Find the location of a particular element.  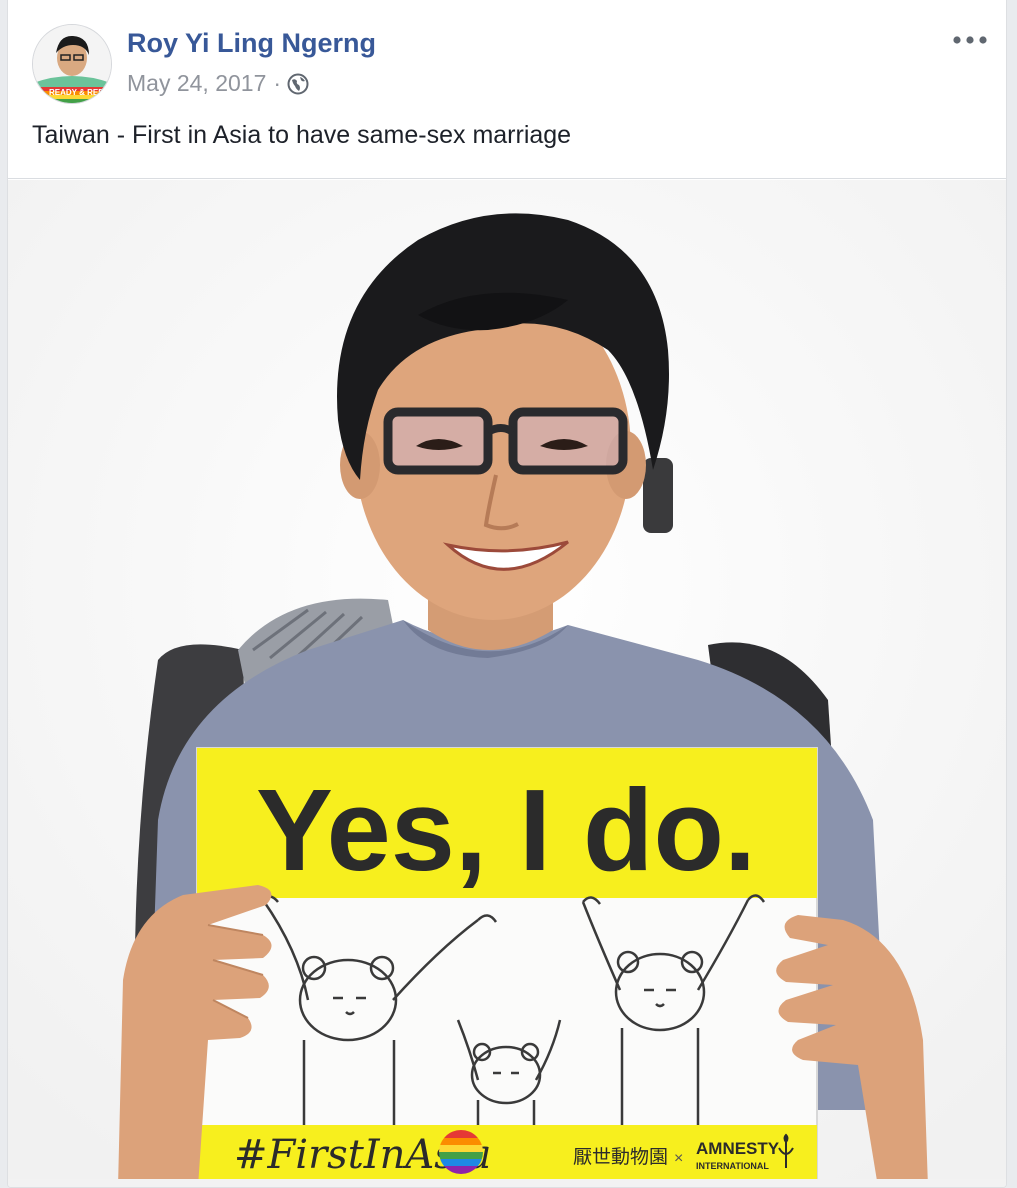

ellipsis-icon is located at coordinates (970, 40).